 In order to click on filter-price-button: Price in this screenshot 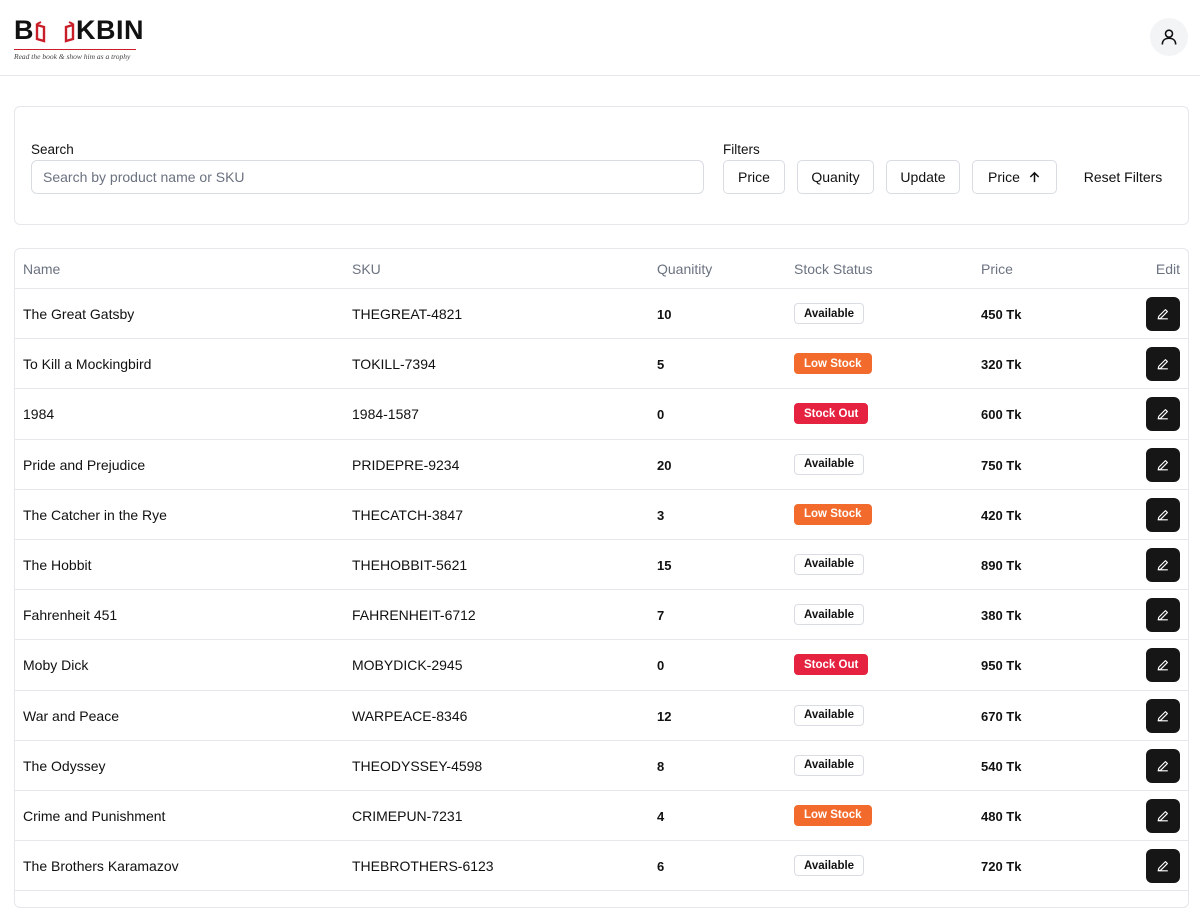, I will do `click(754, 177)`.